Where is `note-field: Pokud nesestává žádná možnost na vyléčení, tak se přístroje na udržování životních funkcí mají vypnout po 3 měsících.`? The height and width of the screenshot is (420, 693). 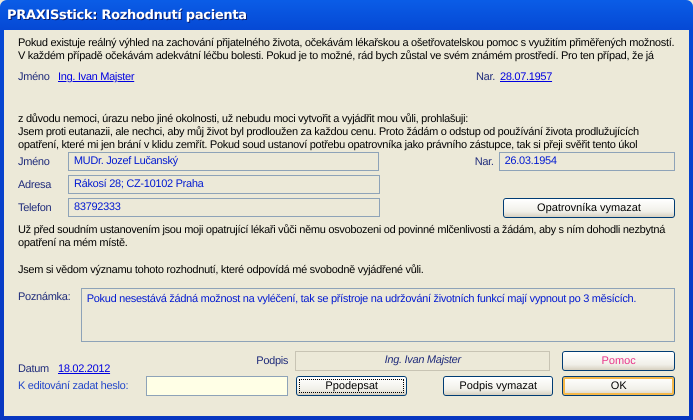 note-field: Pokud nesestává žádná možnost na vyléčení, tak se přístroje na udržování životních funkcí mají vypnout po 3 měsících. is located at coordinates (377, 315).